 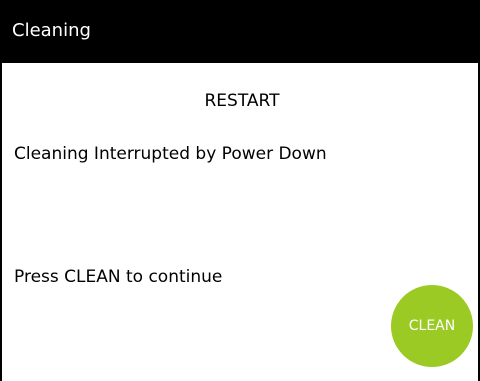 What do you see at coordinates (242, 101) in the screenshot?
I see `restart-heading: RESTART` at bounding box center [242, 101].